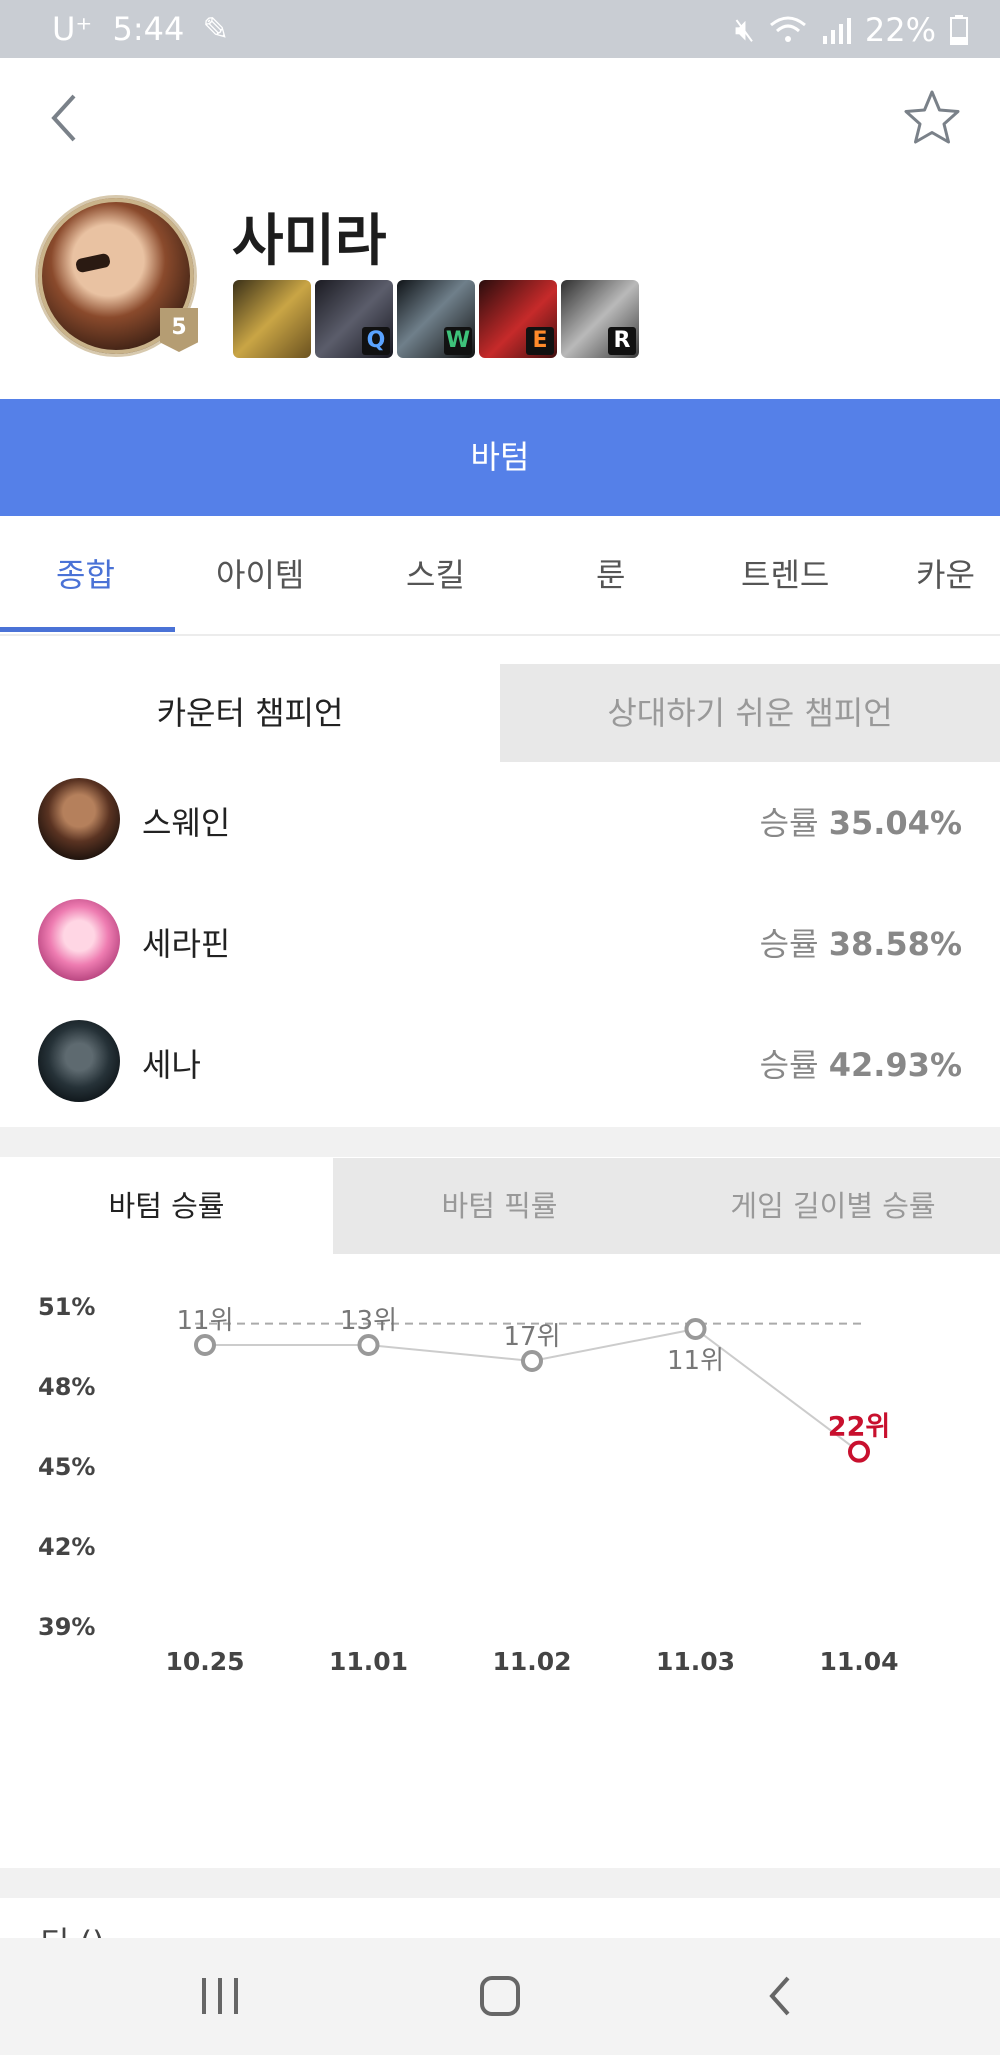 Image resolution: width=1000 pixels, height=2055 pixels. I want to click on win-rate-value: 35.04%, so click(895, 823).